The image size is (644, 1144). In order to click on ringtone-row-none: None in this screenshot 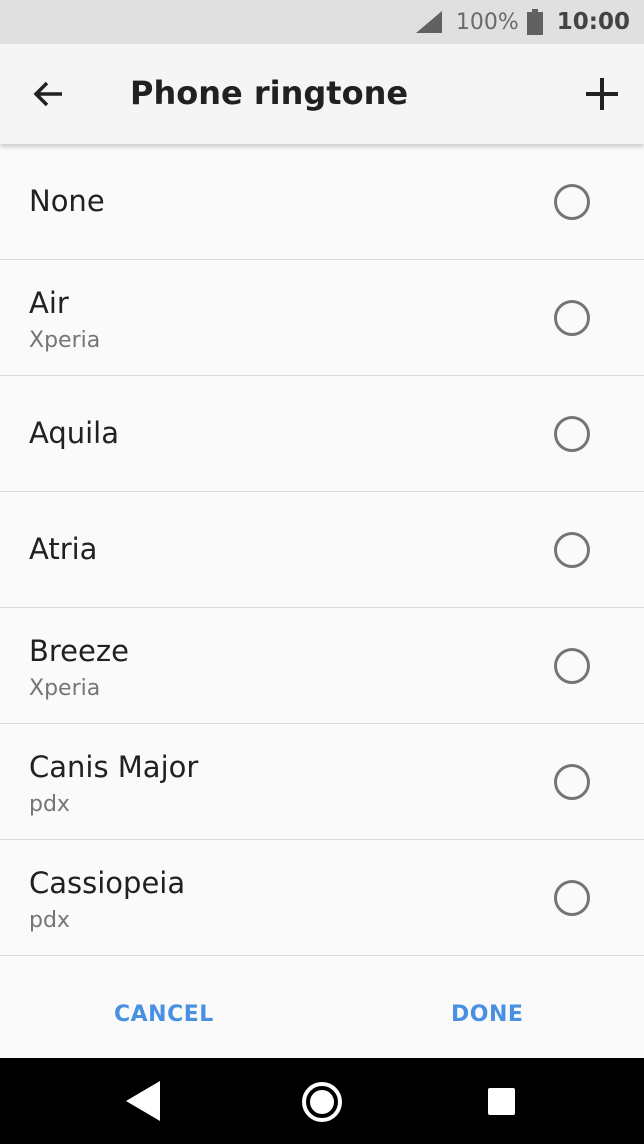, I will do `click(322, 202)`.